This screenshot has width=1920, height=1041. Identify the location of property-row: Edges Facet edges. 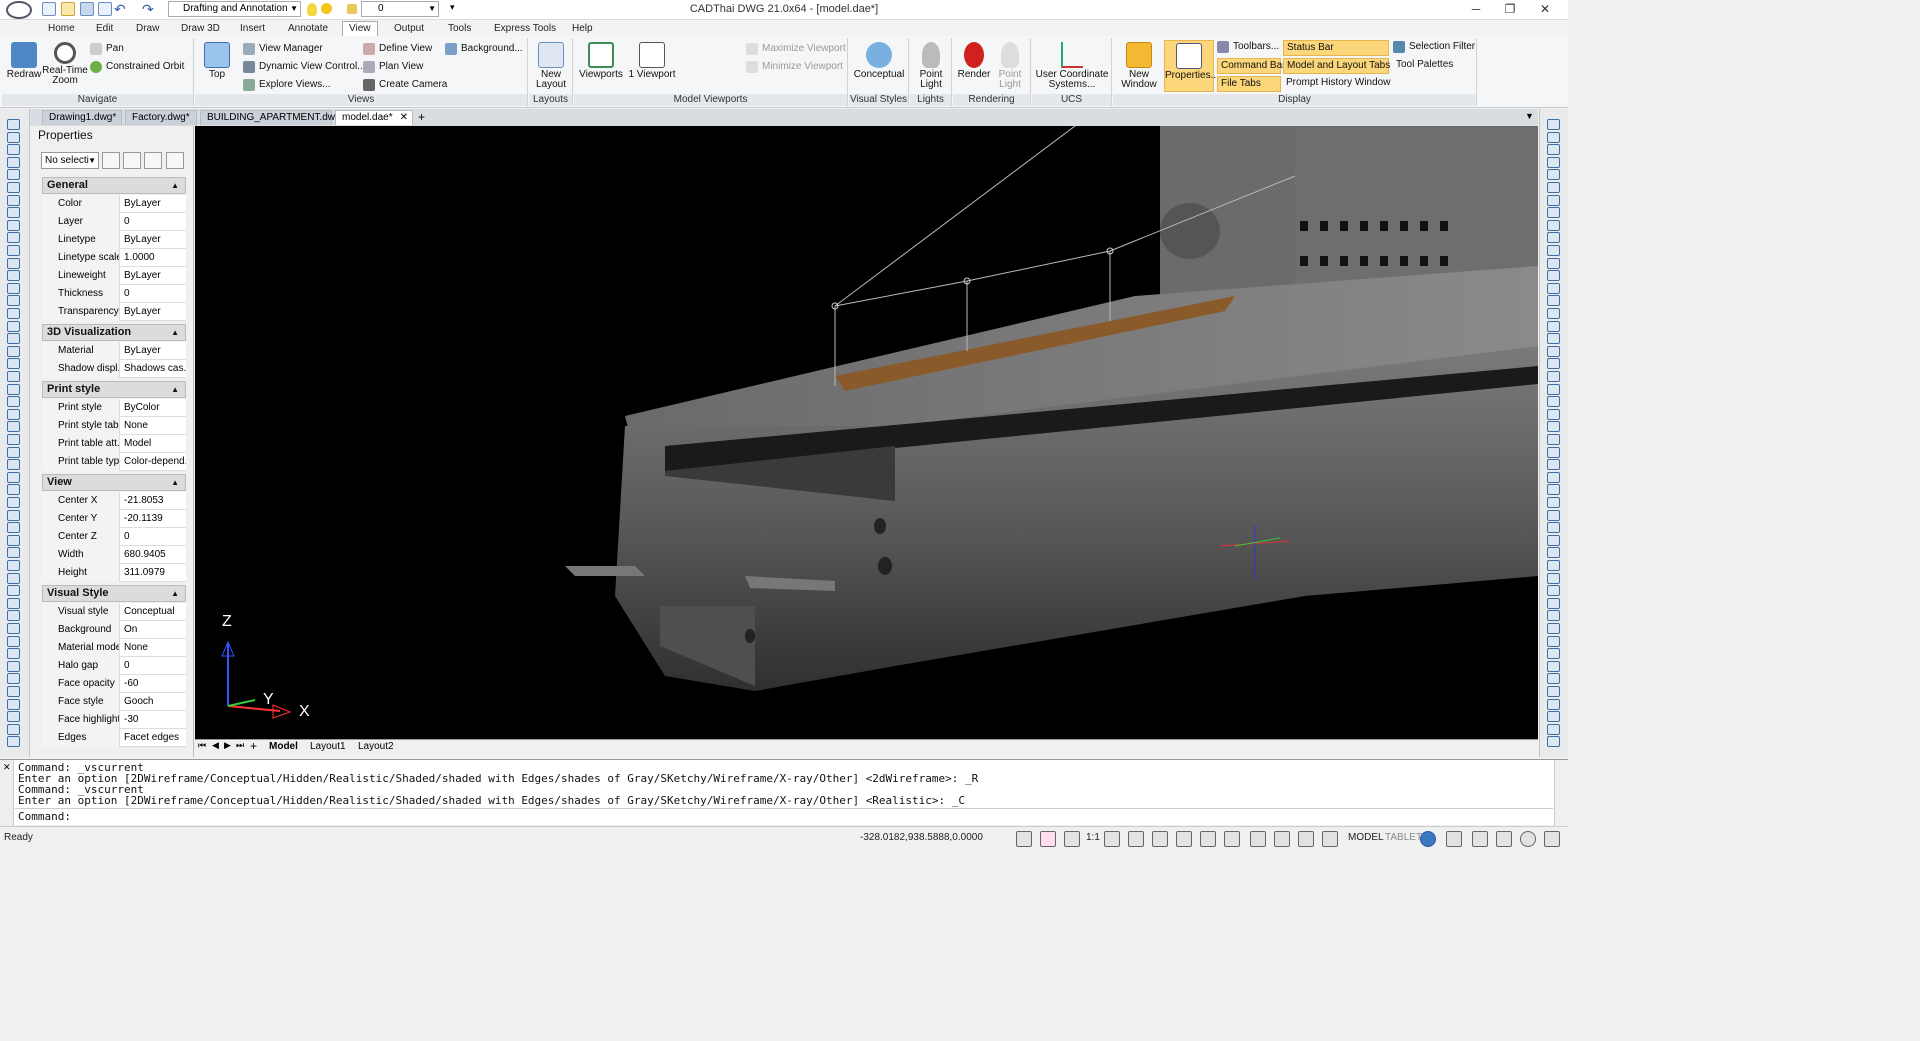
(114, 738).